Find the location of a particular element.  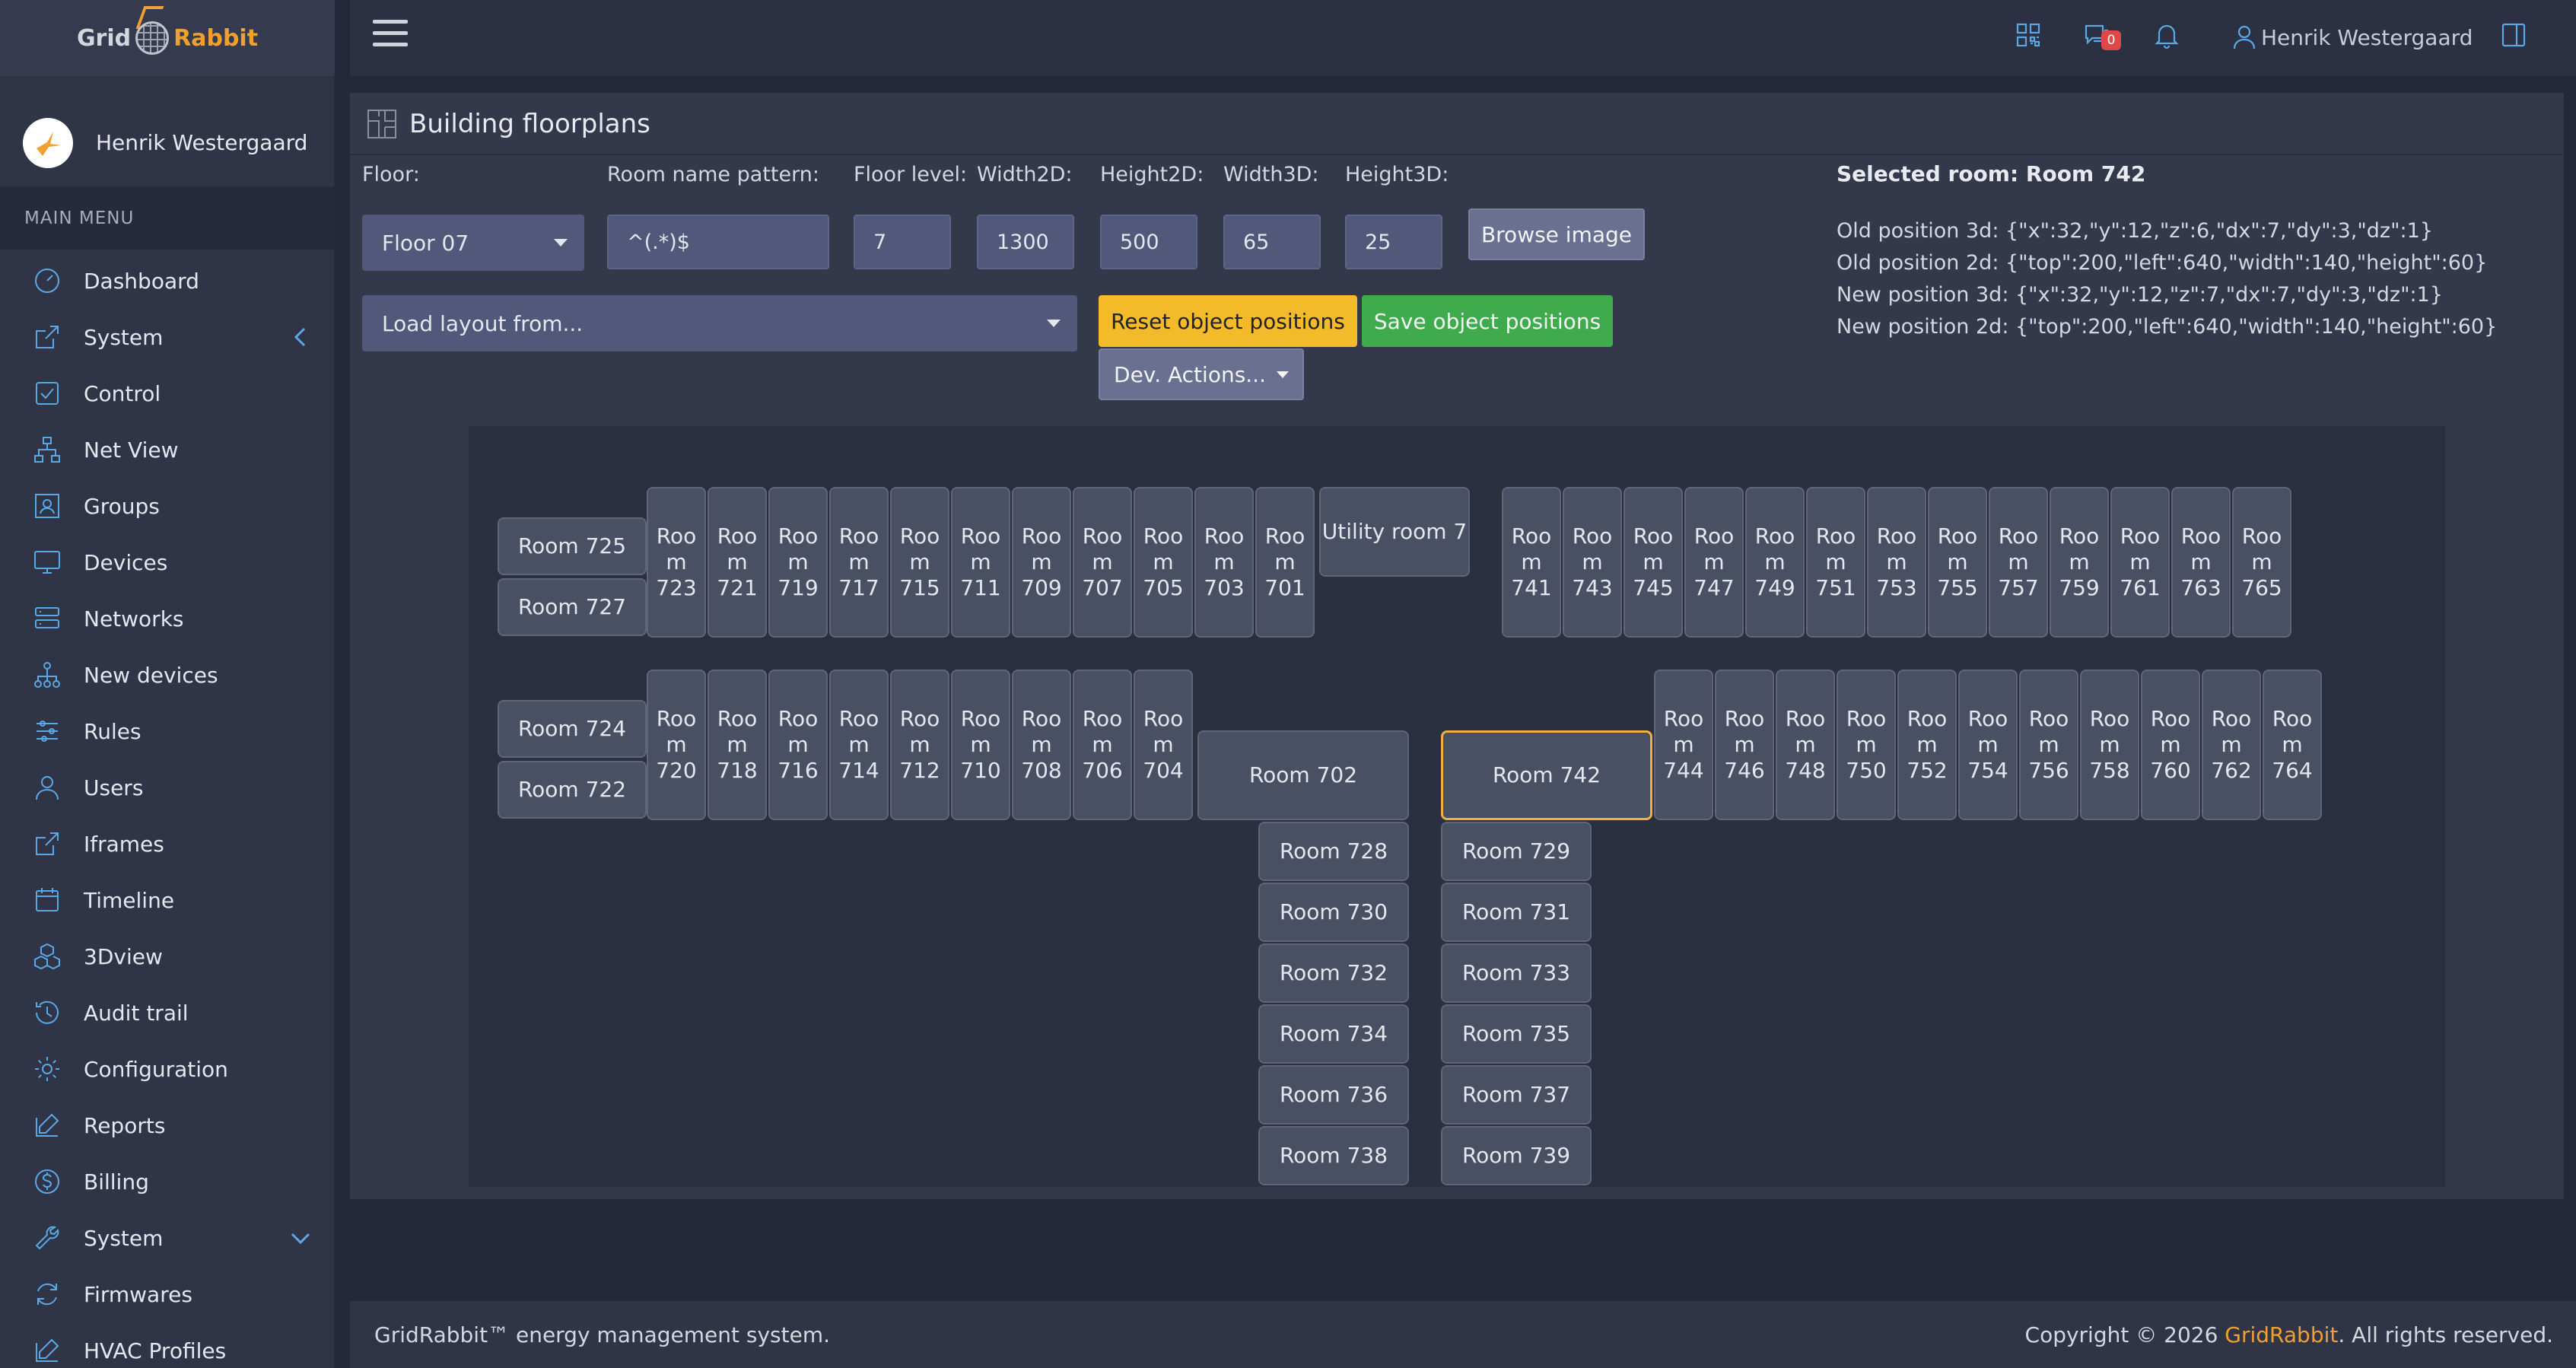

room-room-736: Room 736 is located at coordinates (1334, 1095).